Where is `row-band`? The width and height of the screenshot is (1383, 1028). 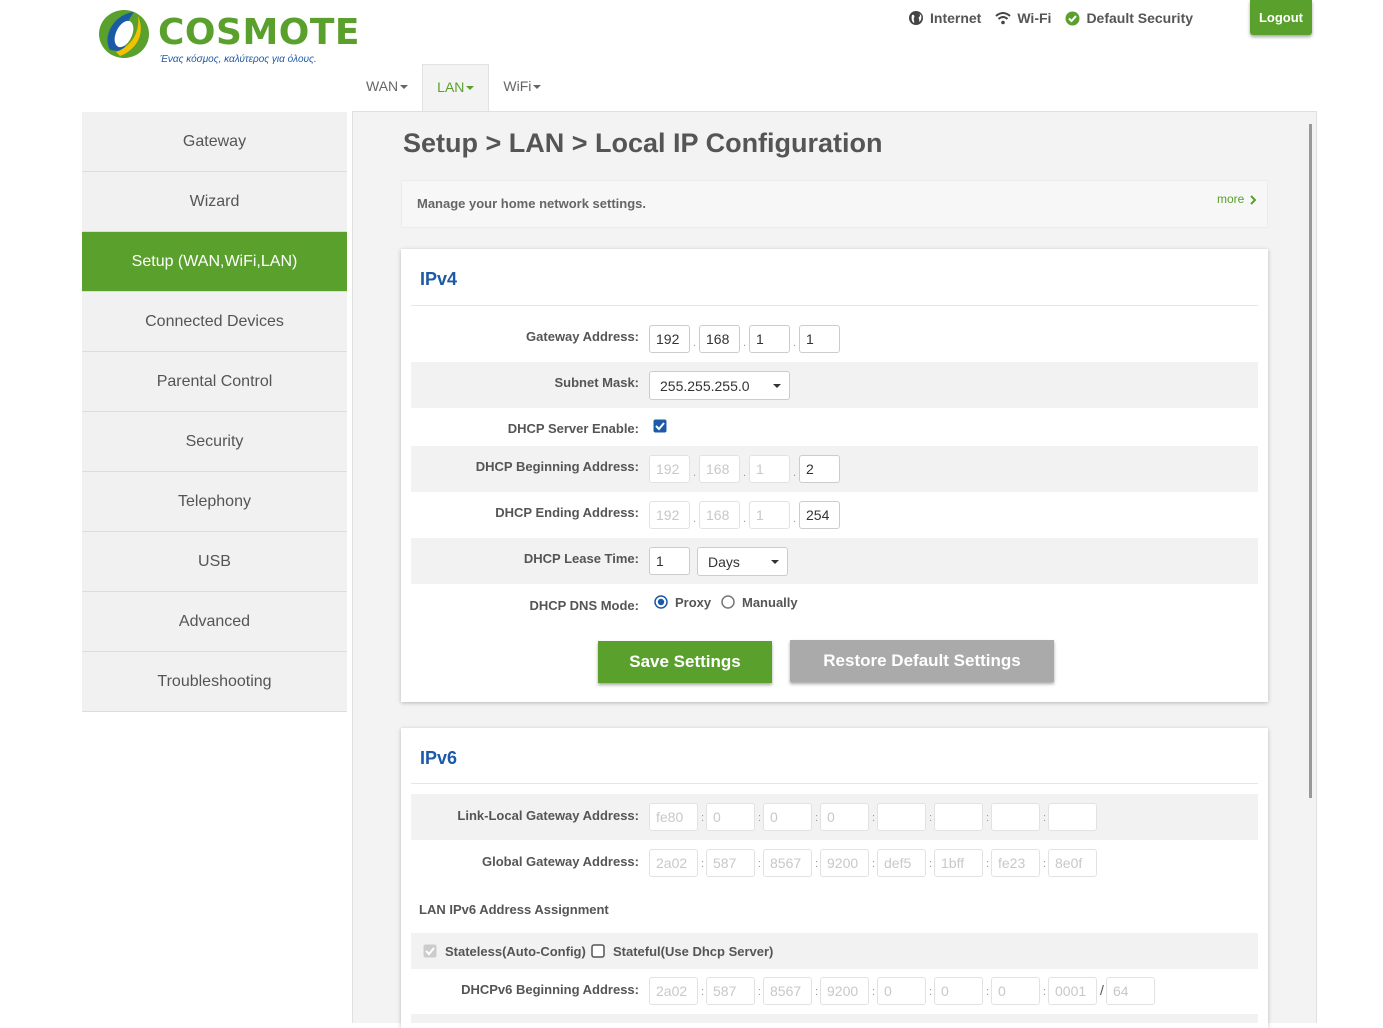 row-band is located at coordinates (834, 1018).